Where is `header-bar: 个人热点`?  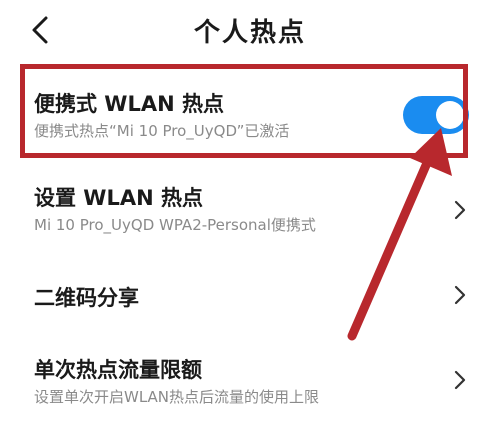 header-bar: 个人热点 is located at coordinates (250, 30).